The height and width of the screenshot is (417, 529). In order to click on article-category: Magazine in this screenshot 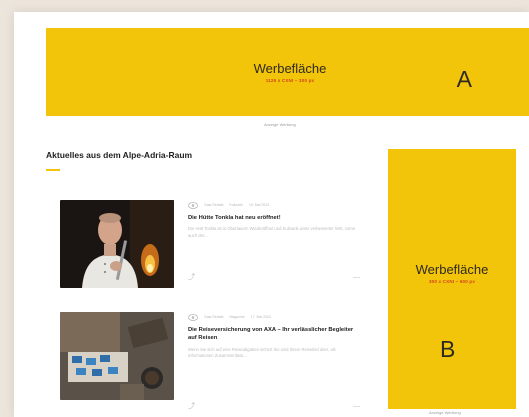, I will do `click(236, 317)`.